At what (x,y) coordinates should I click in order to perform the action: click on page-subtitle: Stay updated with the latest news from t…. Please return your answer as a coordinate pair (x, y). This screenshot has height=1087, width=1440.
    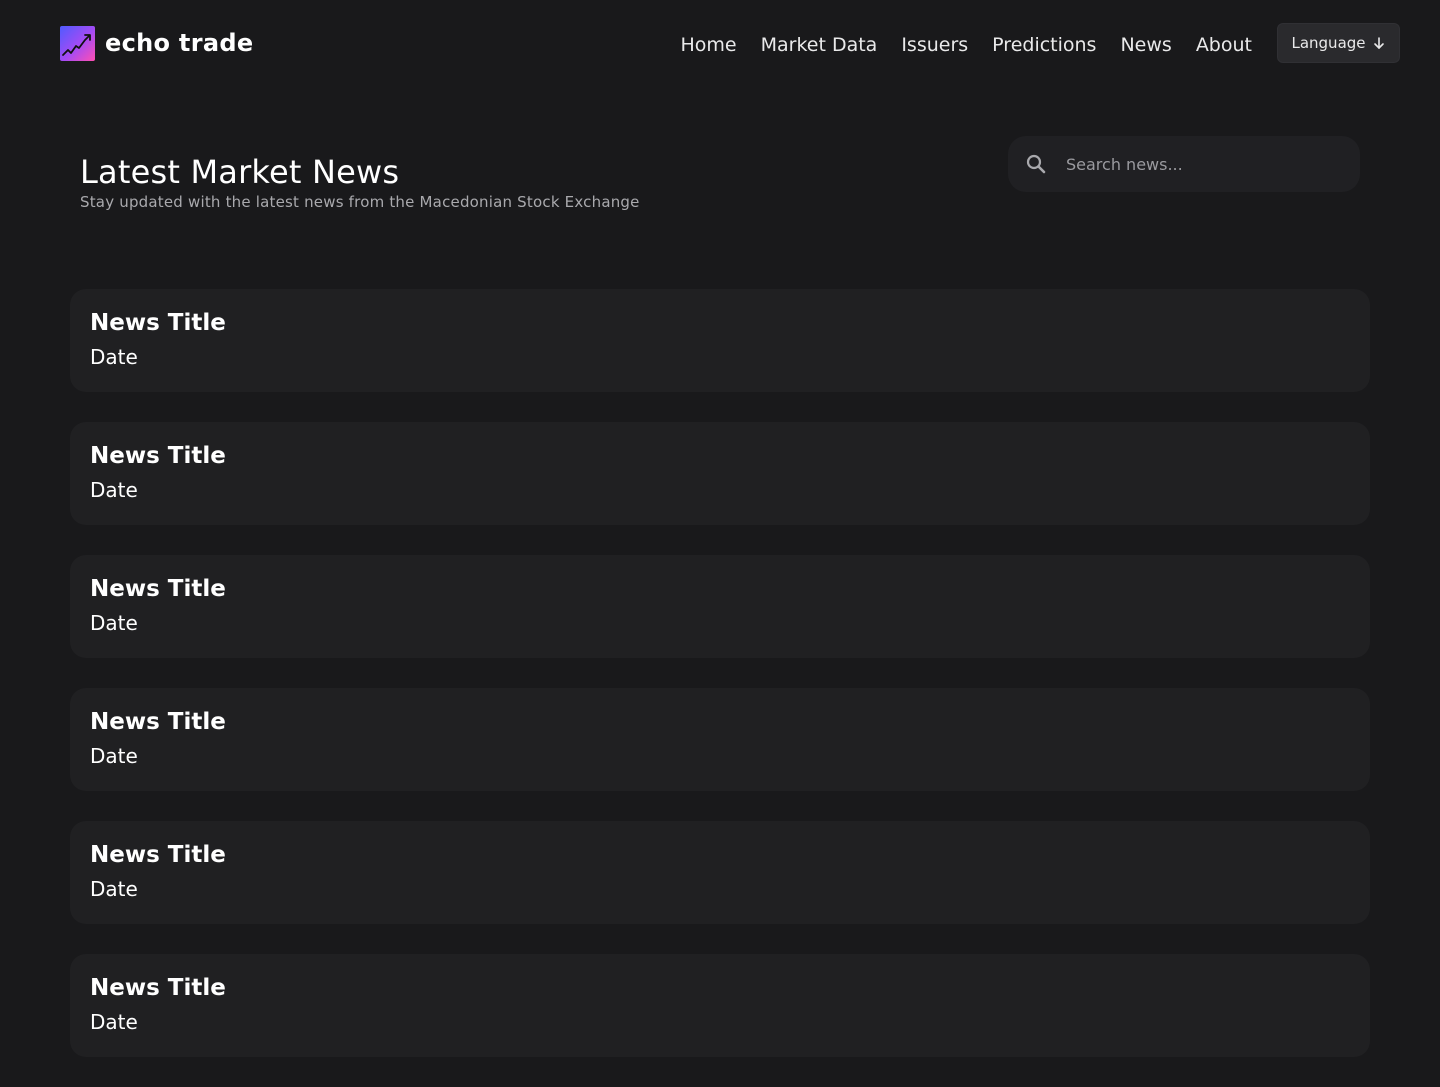
    Looking at the image, I should click on (360, 202).